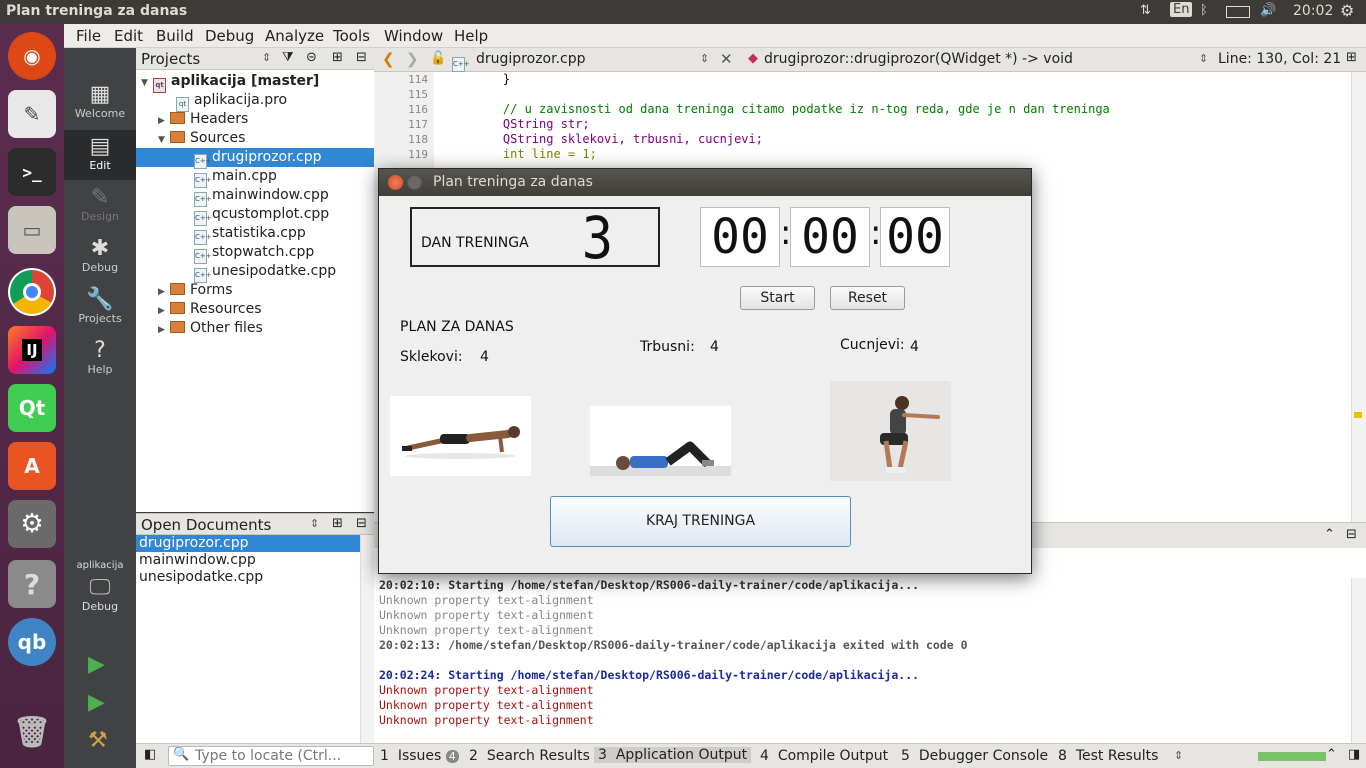  I want to click on text-editor-icon: ✎, so click(32, 114).